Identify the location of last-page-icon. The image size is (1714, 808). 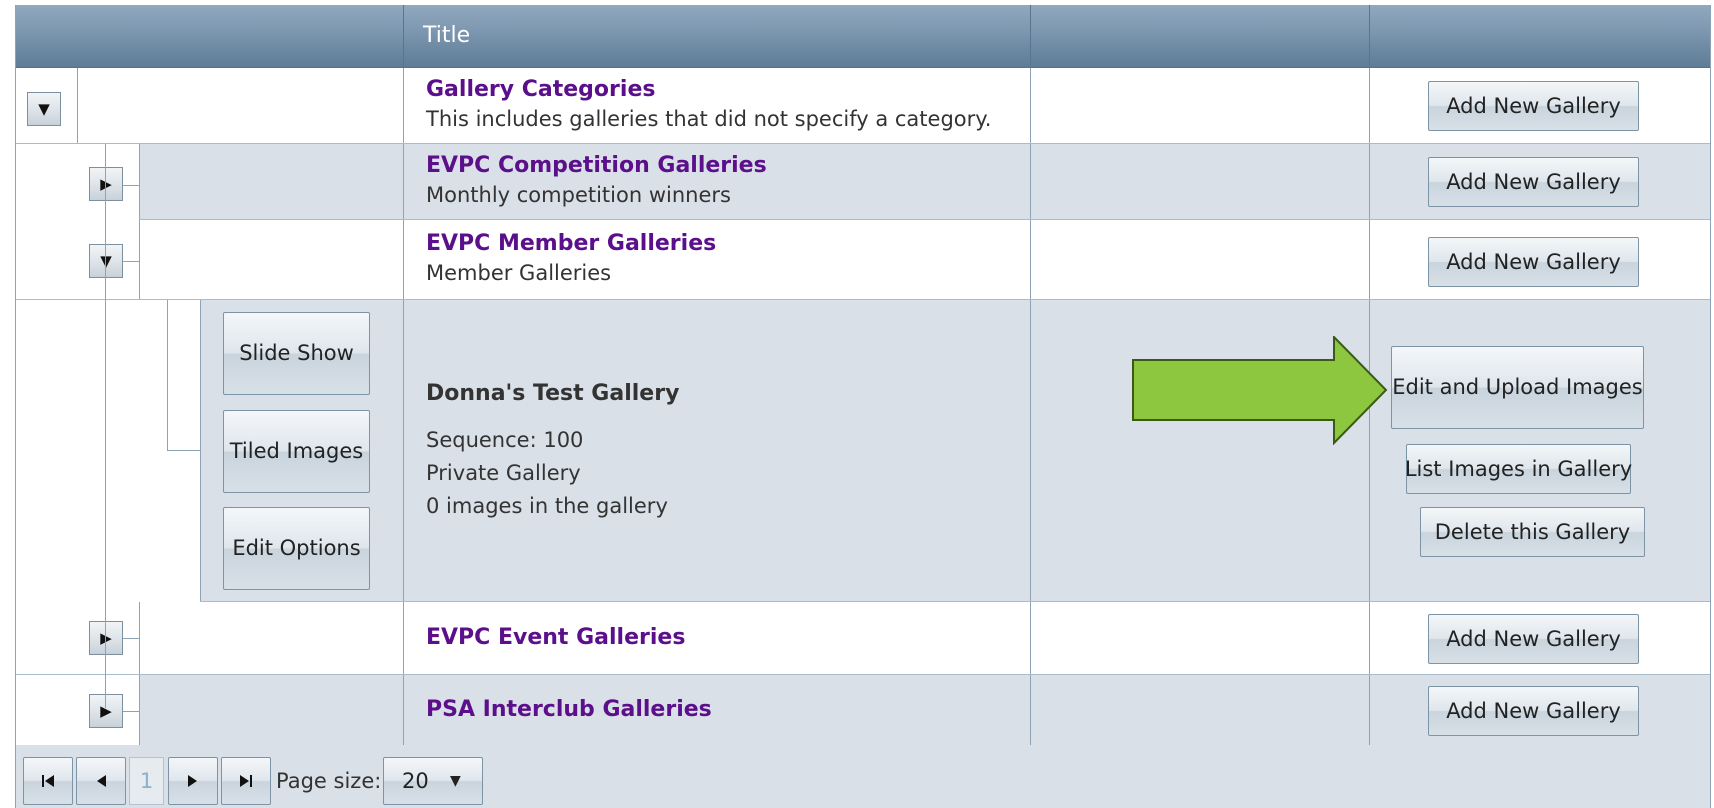
(246, 781).